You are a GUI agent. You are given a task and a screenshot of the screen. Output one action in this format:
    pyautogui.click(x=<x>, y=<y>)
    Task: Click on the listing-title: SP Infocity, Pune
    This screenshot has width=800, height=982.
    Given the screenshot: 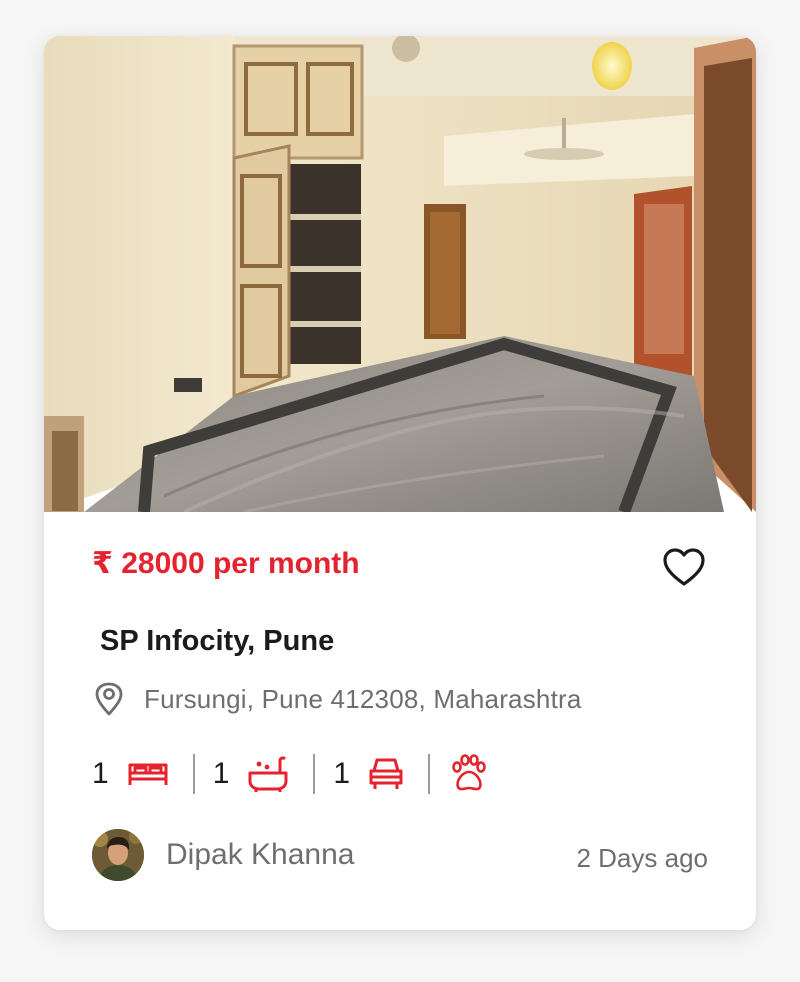 What is the action you would take?
    pyautogui.click(x=217, y=641)
    